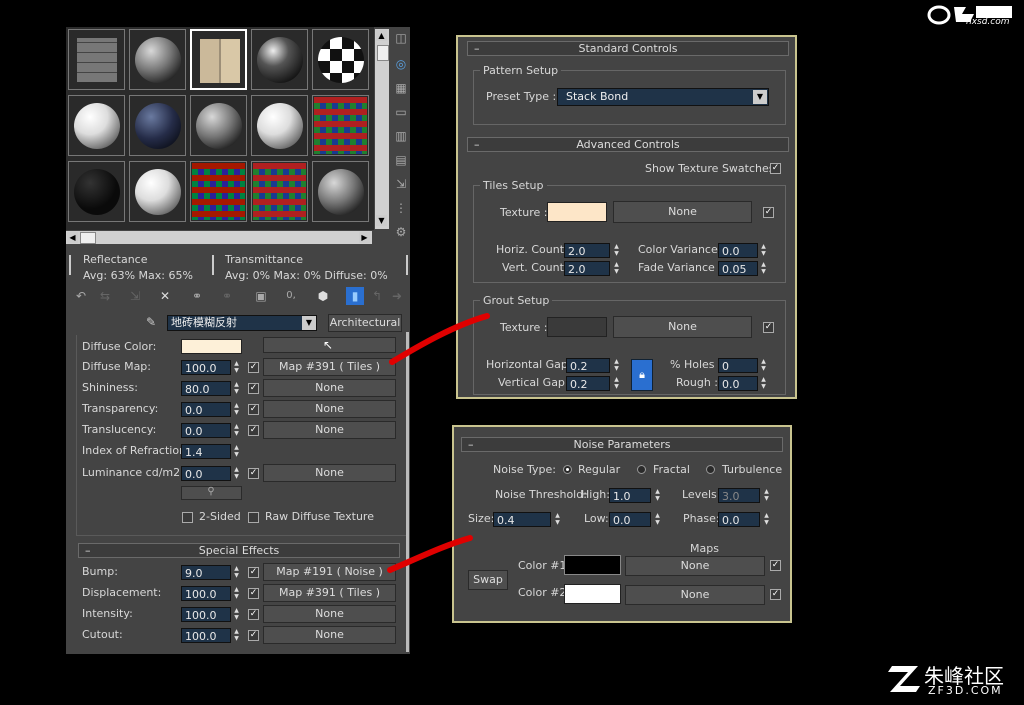 The height and width of the screenshot is (705, 1024). What do you see at coordinates (766, 519) in the screenshot?
I see `phase-spinner-icon: ▲ ▼` at bounding box center [766, 519].